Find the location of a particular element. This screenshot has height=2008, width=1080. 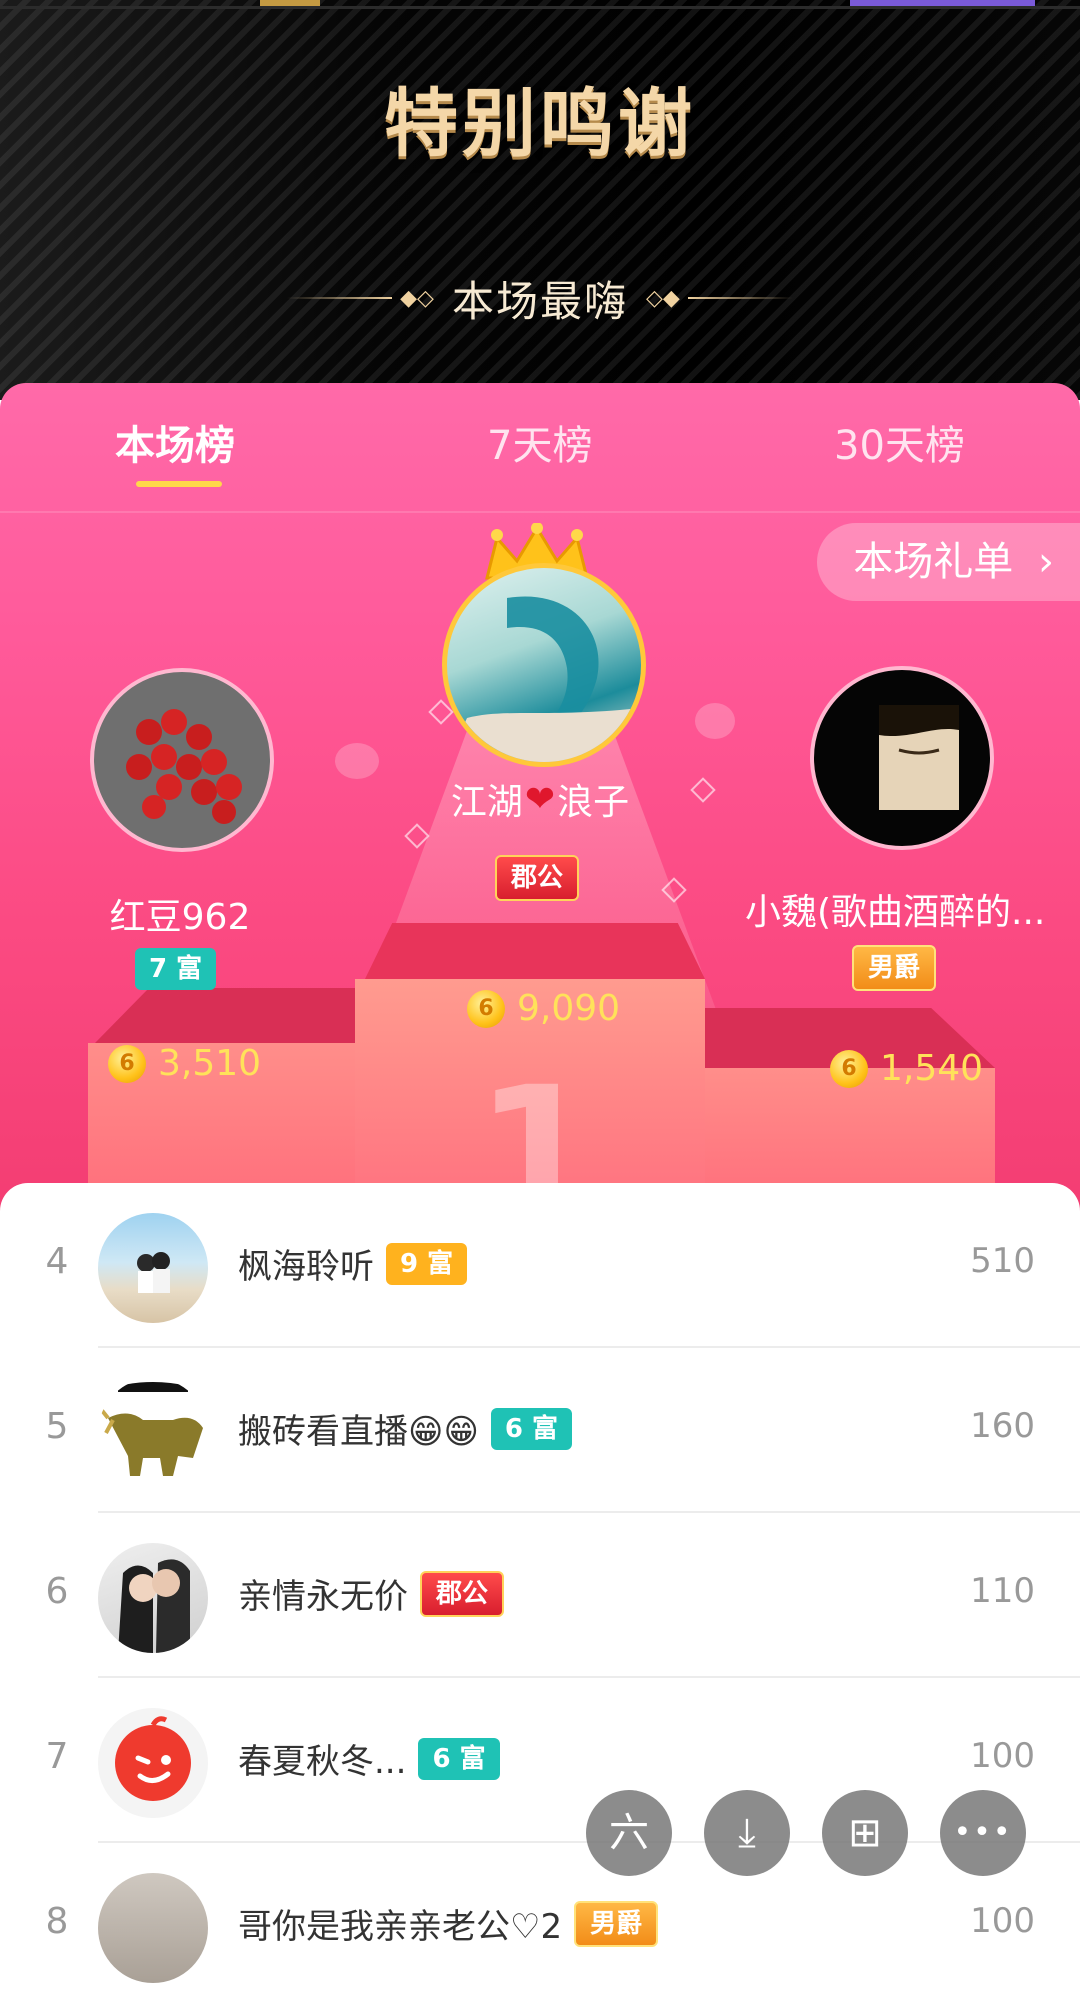

list-item: 8 哥你是我亲亲老公♡2 男爵 100 is located at coordinates (540, 1925).